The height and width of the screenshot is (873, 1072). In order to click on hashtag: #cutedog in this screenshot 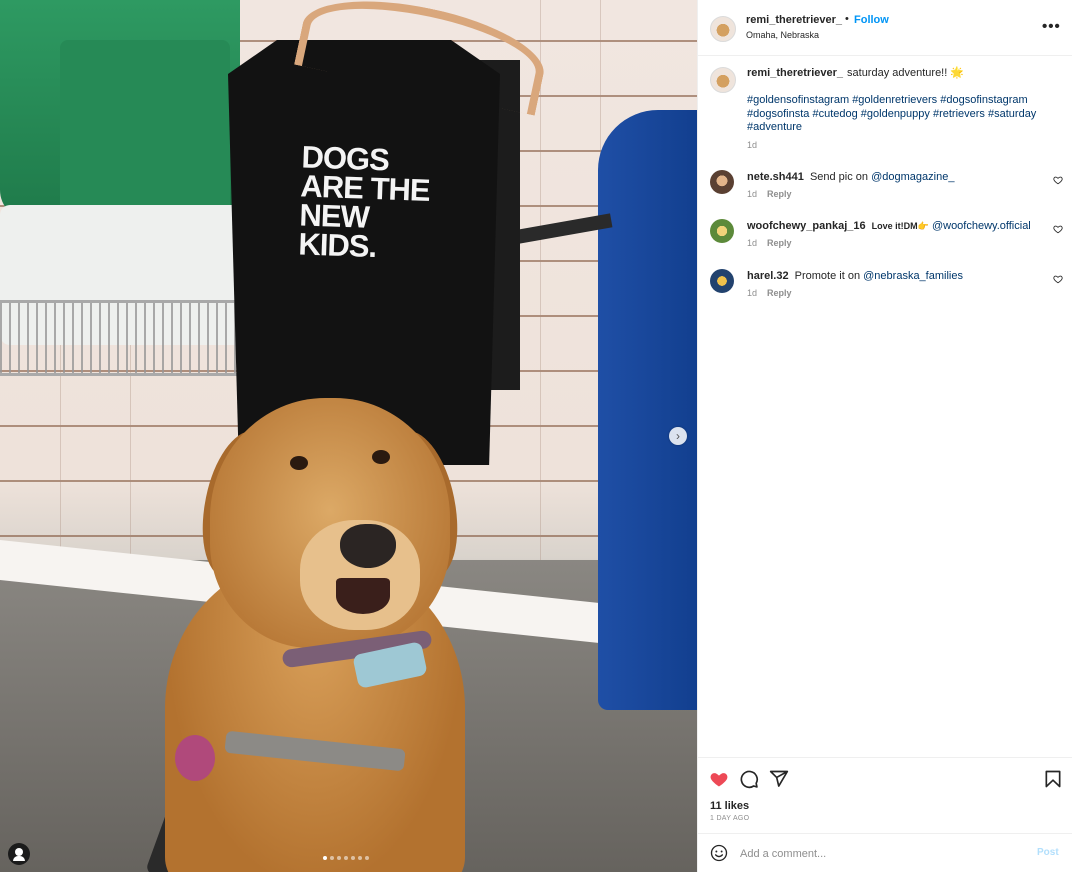, I will do `click(834, 114)`.